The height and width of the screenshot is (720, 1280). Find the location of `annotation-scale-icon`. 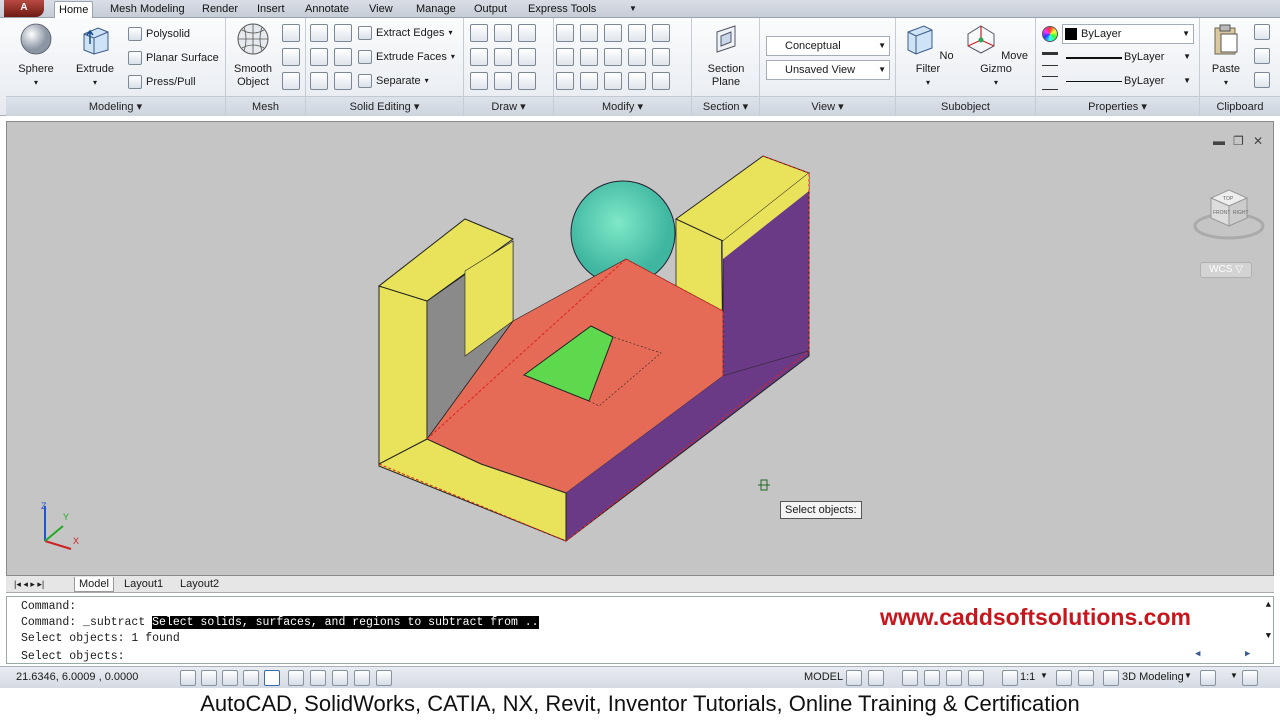

annotation-scale-icon is located at coordinates (1010, 678).